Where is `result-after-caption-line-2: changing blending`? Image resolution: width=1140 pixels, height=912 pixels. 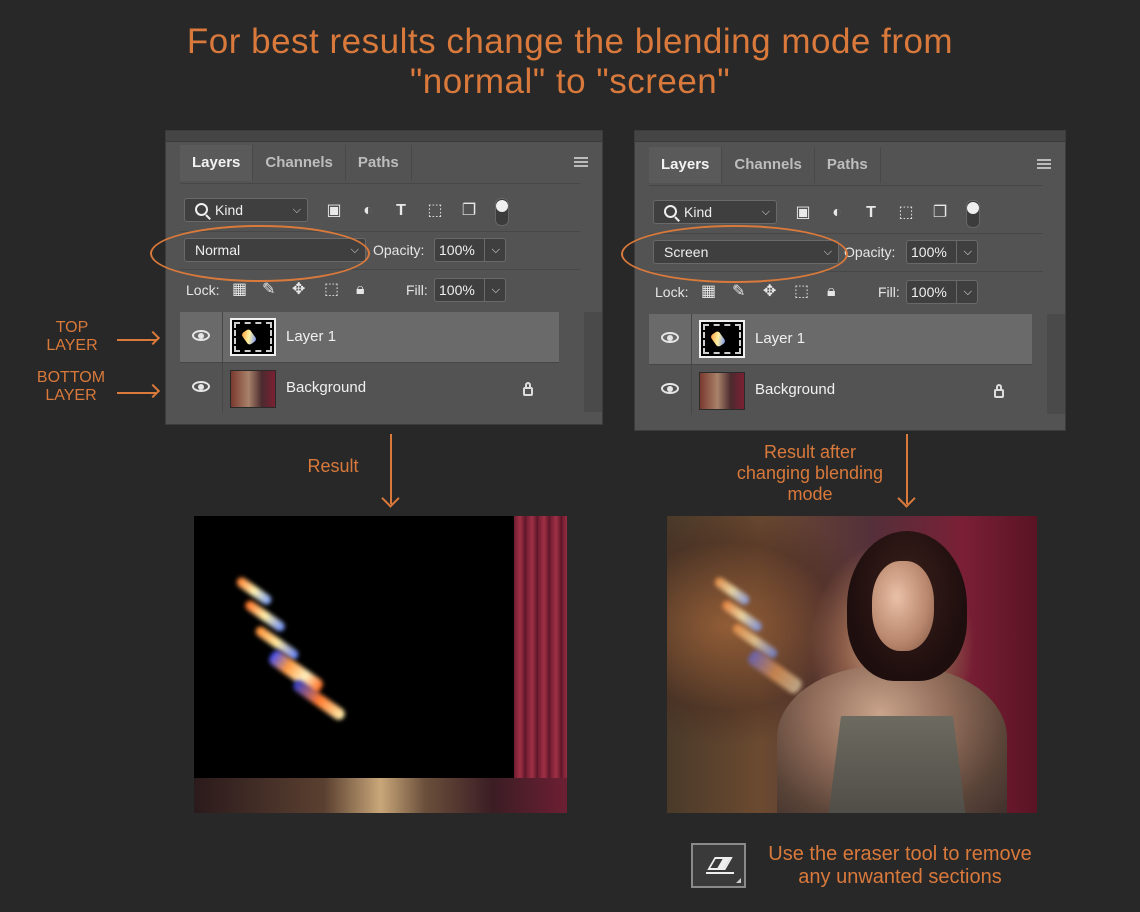 result-after-caption-line-2: changing blending is located at coordinates (810, 473).